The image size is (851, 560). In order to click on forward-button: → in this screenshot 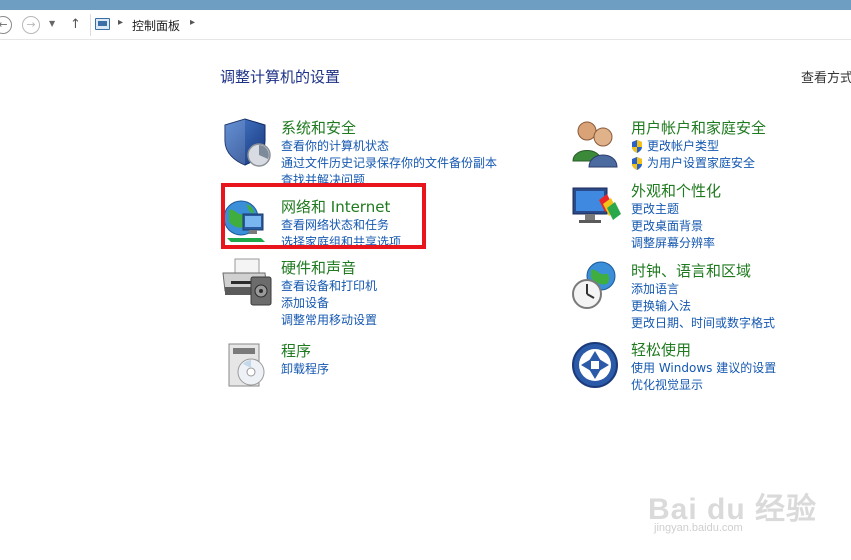, I will do `click(31, 25)`.